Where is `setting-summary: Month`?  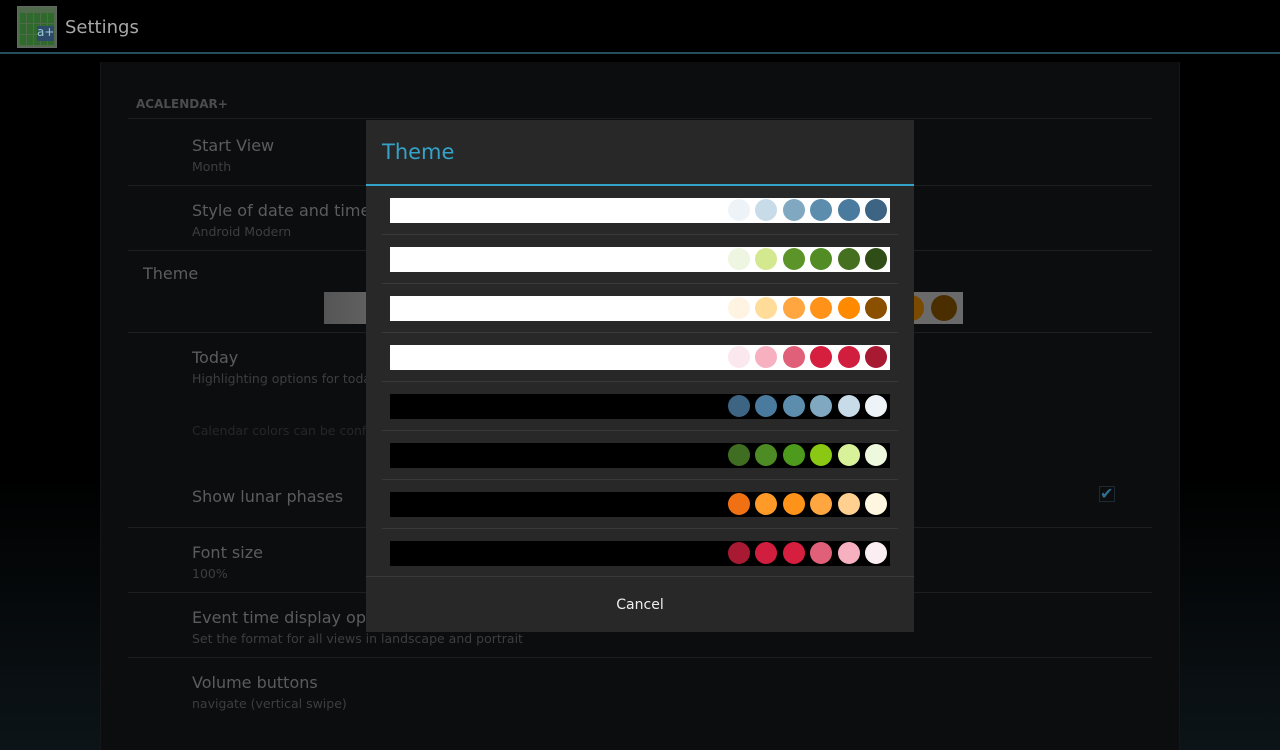 setting-summary: Month is located at coordinates (212, 166).